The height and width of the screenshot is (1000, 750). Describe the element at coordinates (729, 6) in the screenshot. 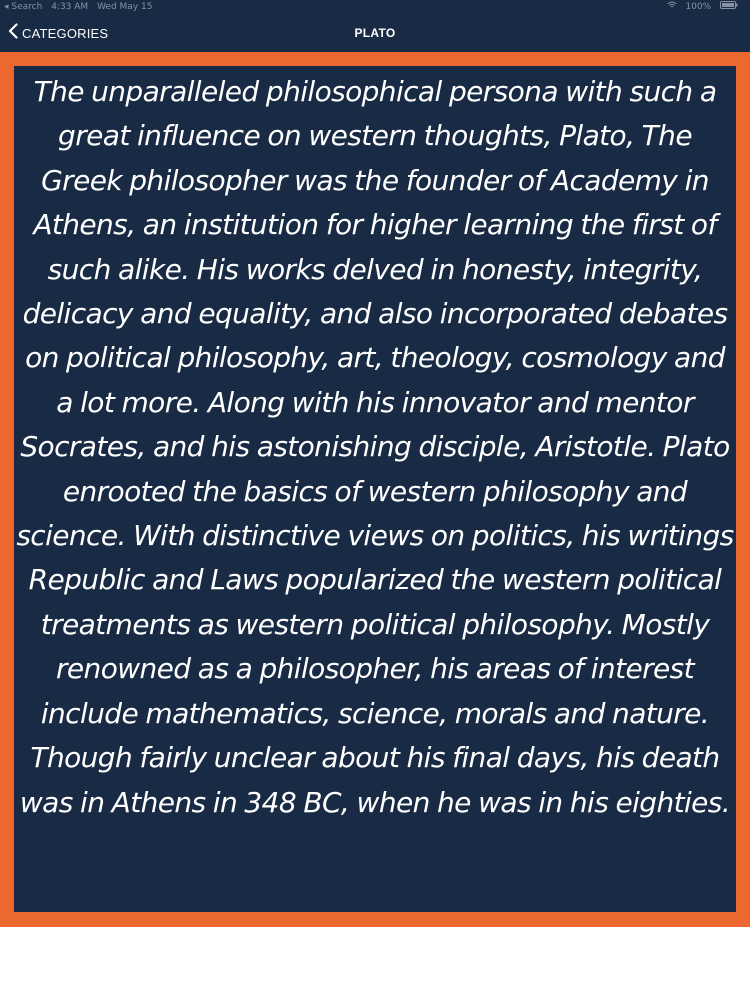

I see `battery-icon` at that location.